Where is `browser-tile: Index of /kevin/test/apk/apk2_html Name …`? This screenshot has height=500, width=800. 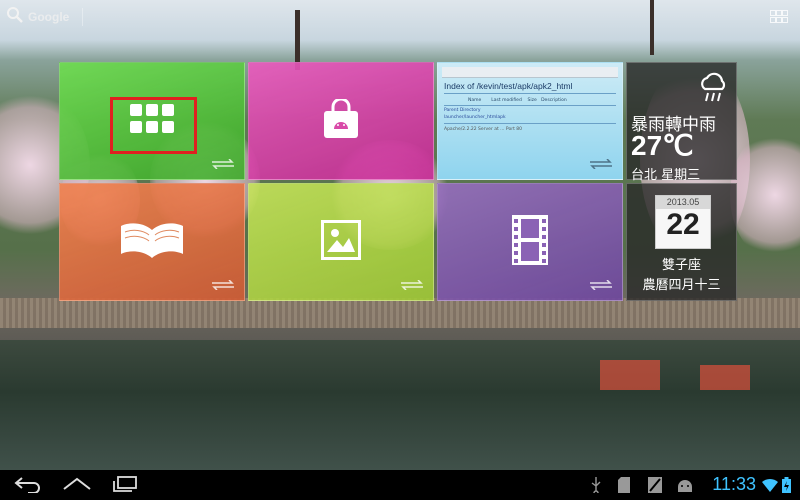
browser-tile: Index of /kevin/test/apk/apk2_html Name … is located at coordinates (530, 121).